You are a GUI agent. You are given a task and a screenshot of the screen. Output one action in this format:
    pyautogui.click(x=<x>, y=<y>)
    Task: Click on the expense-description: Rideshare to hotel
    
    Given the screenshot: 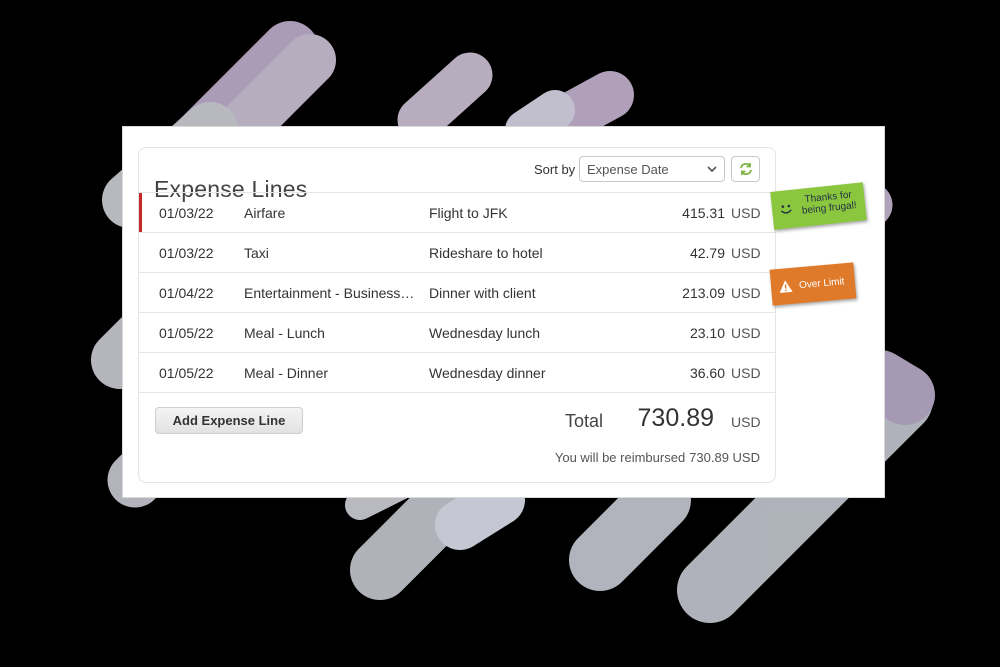 What is the action you would take?
    pyautogui.click(x=486, y=253)
    